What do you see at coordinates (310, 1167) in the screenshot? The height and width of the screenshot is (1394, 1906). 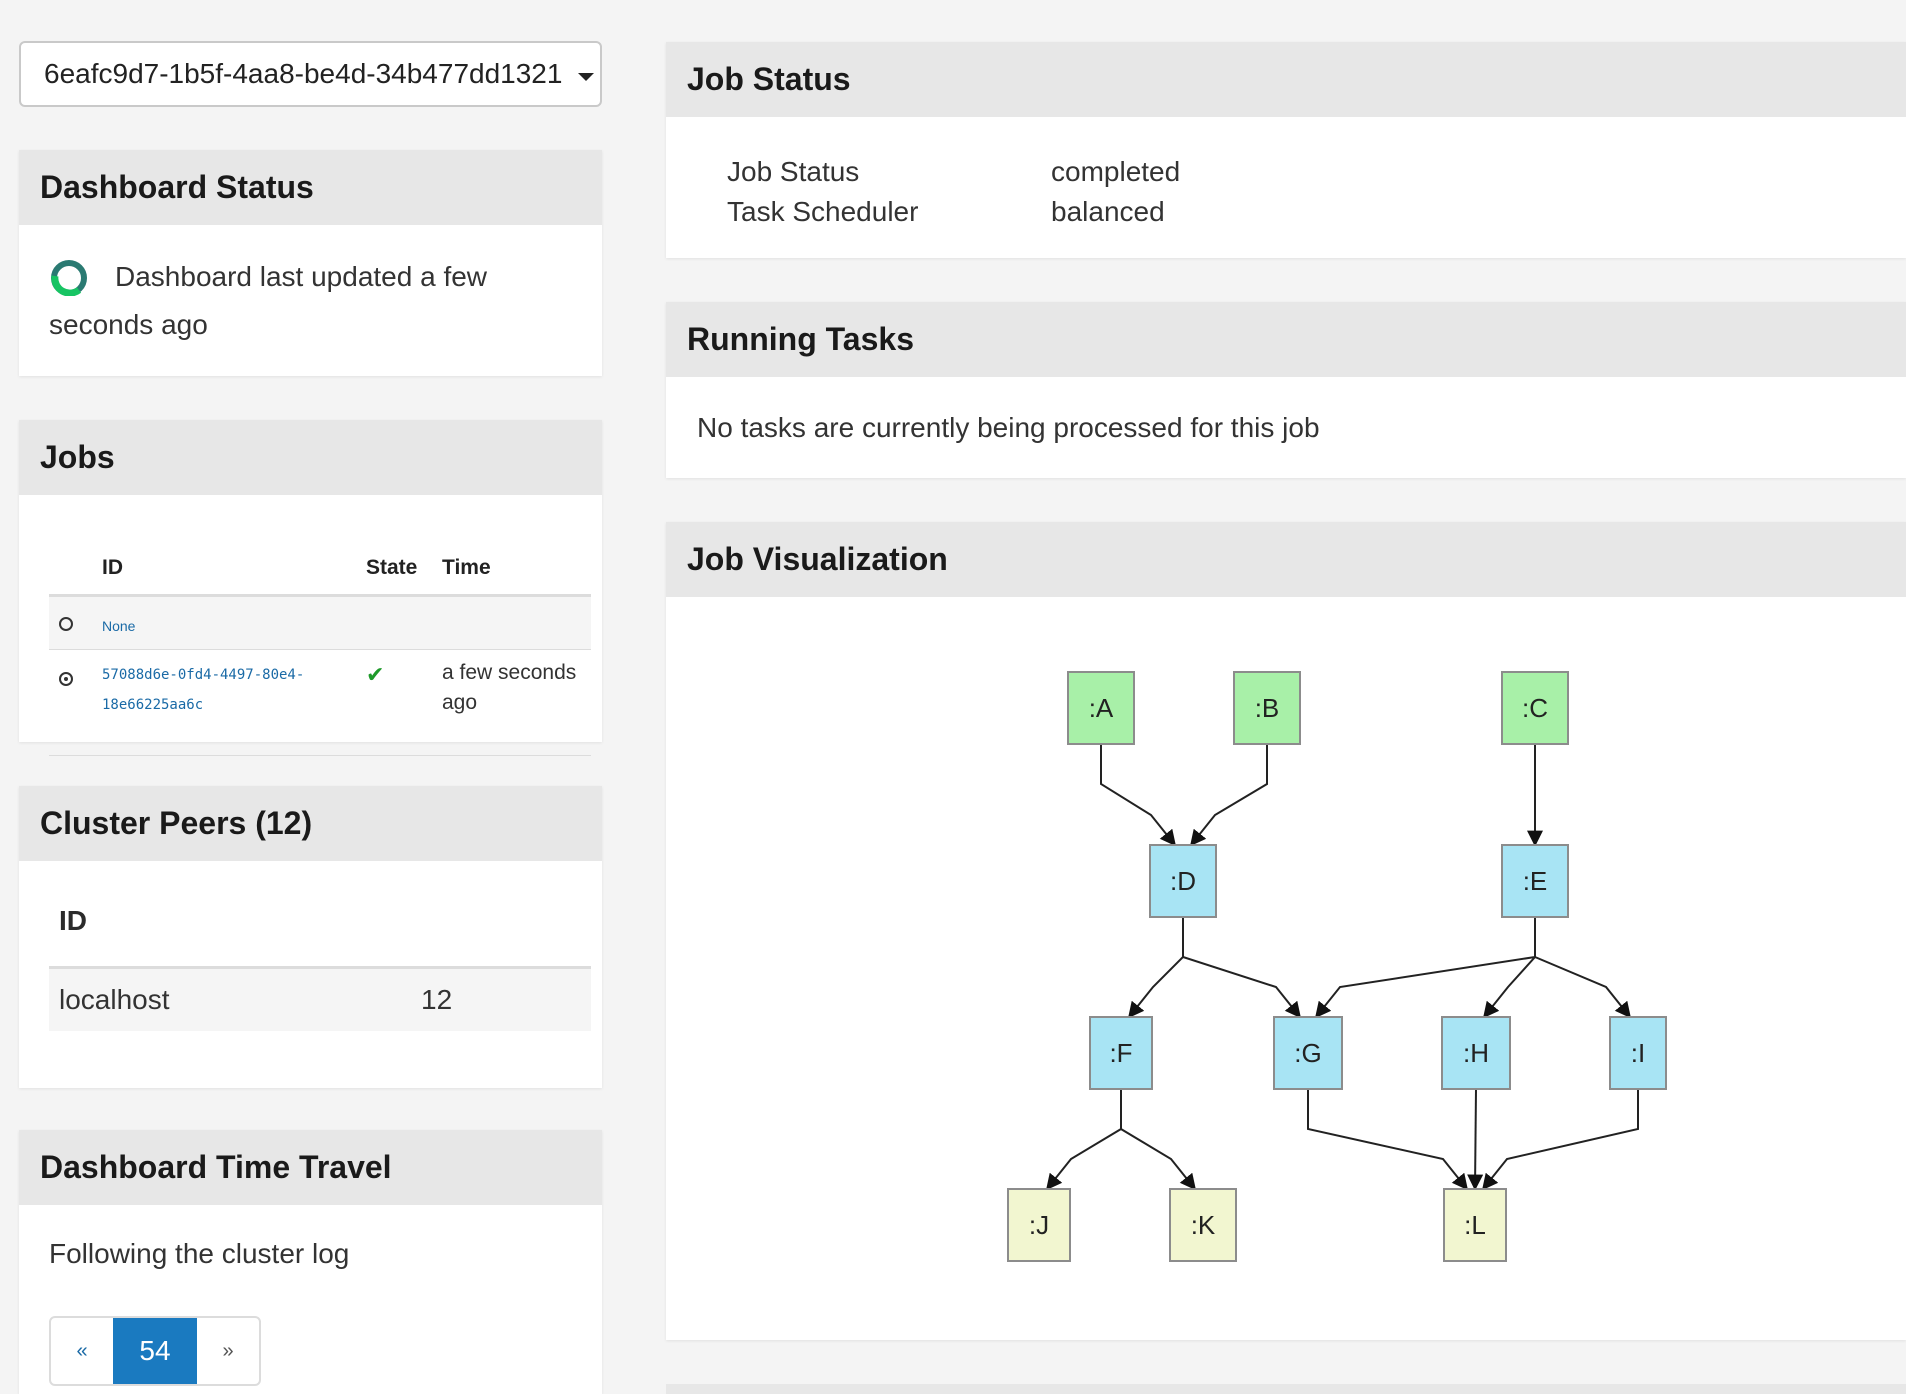 I see `time-travel-title: Dashboard Time Travel` at bounding box center [310, 1167].